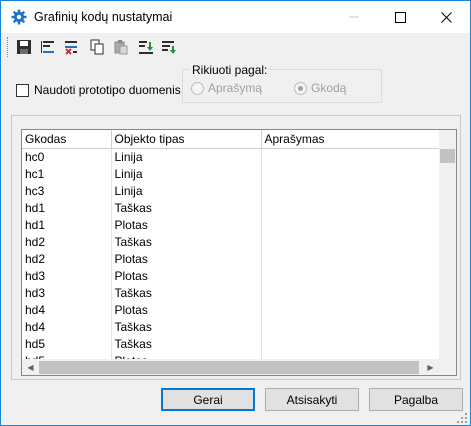 This screenshot has width=471, height=426. What do you see at coordinates (235, 47) in the screenshot?
I see `toolbar` at bounding box center [235, 47].